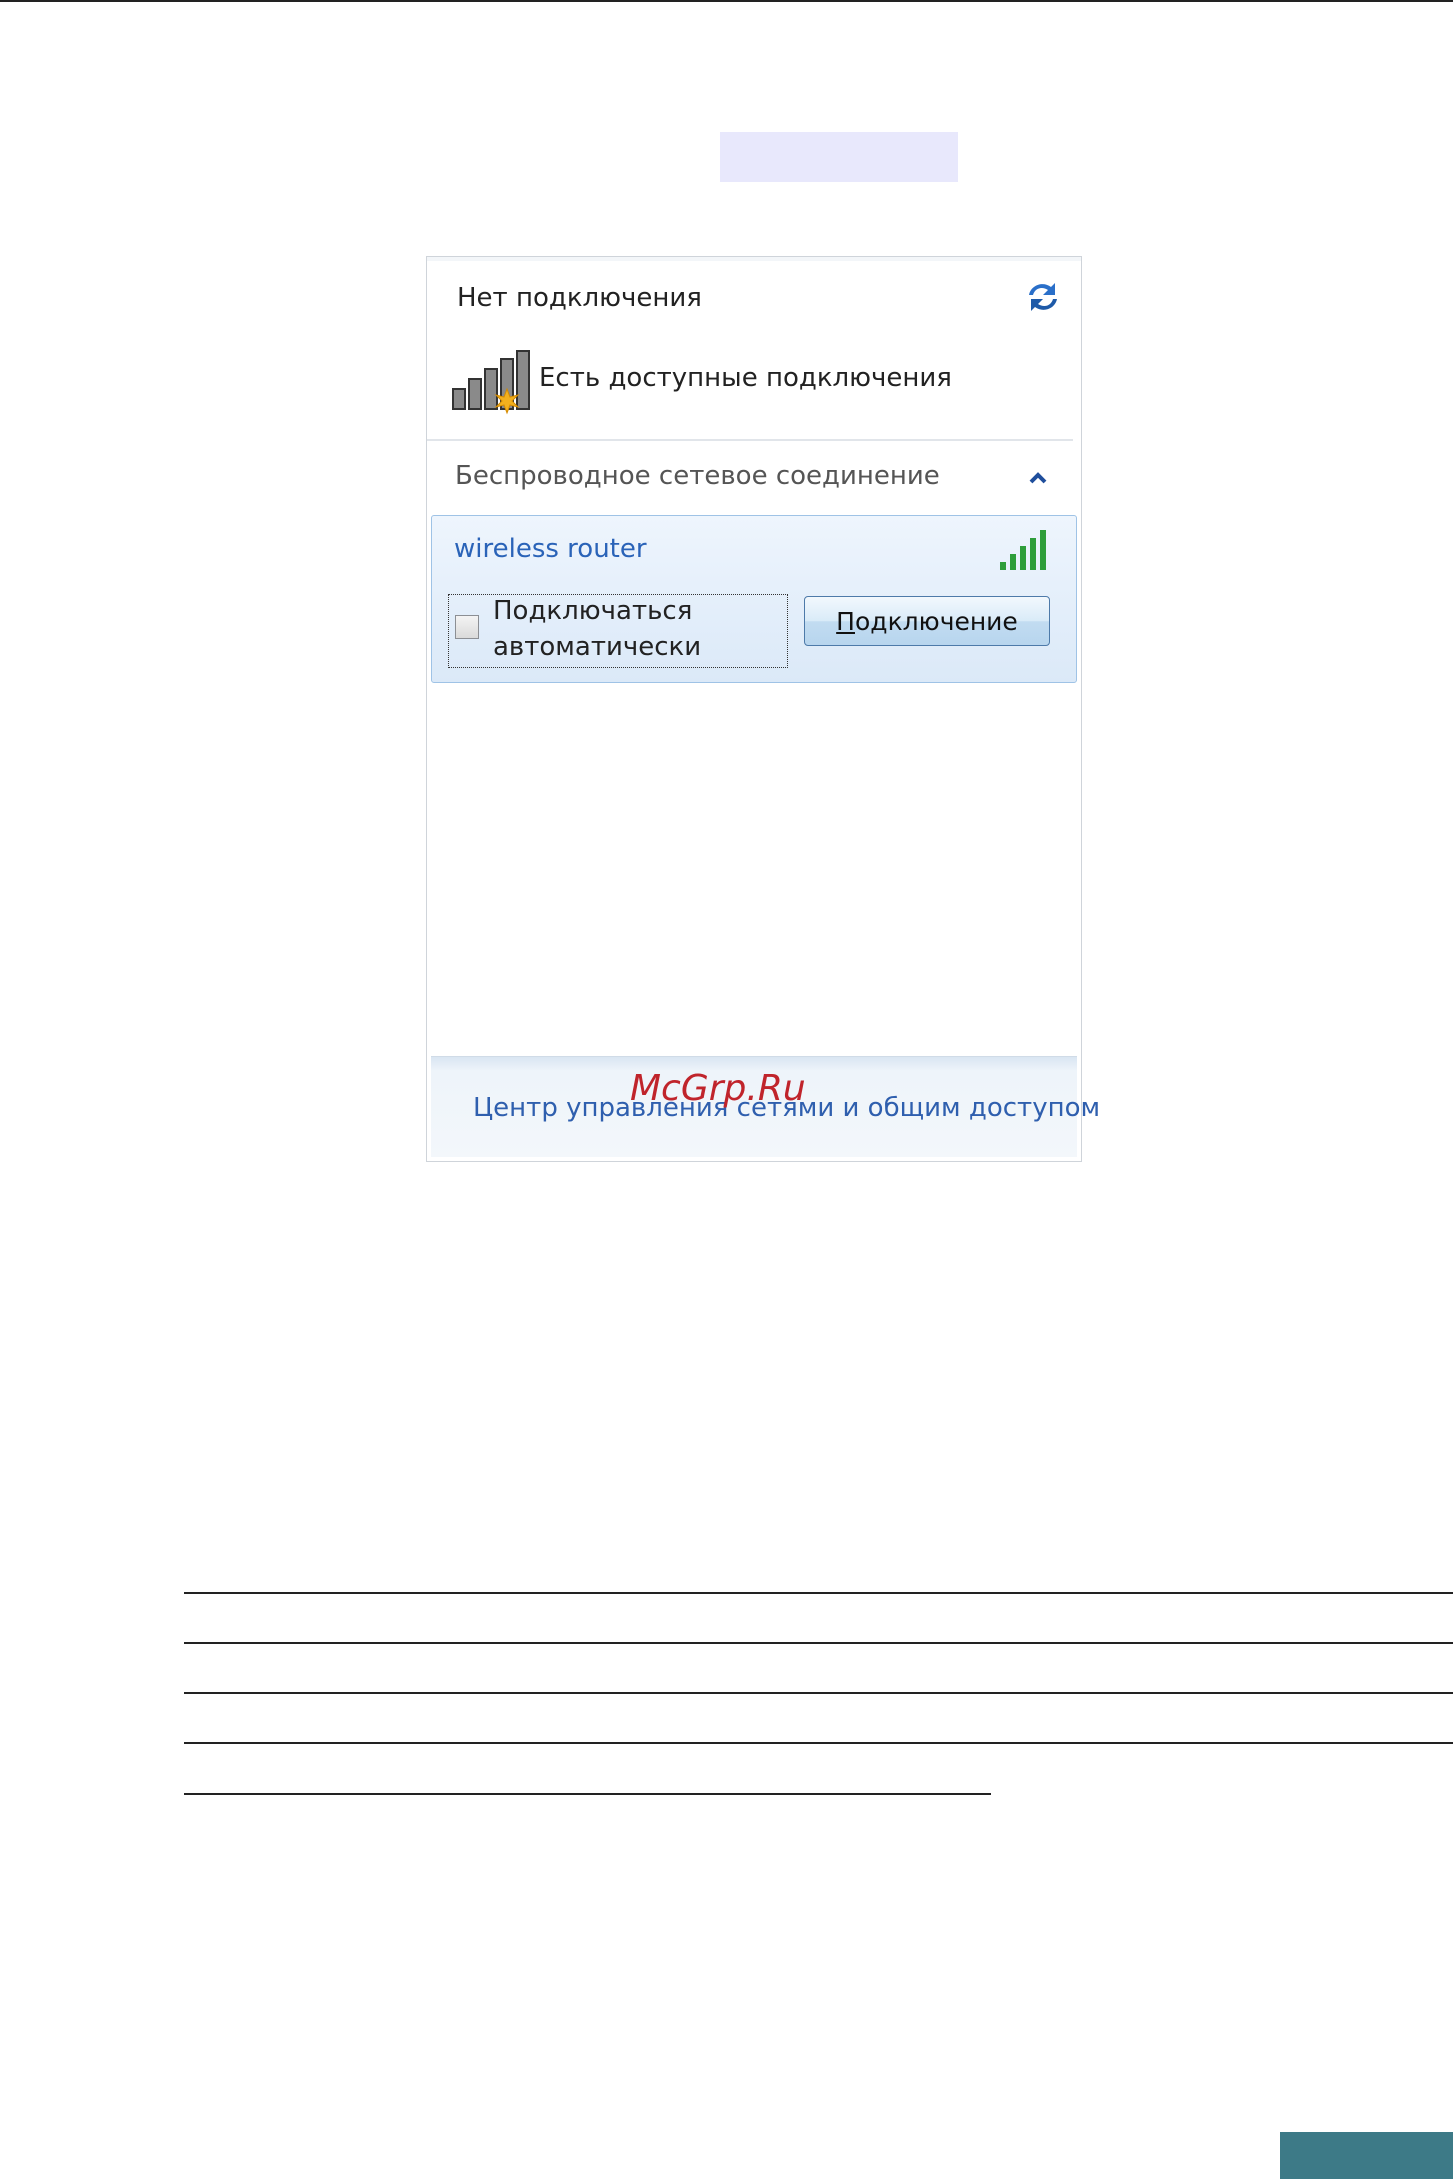 The height and width of the screenshot is (2179, 1453). I want to click on chevron-up-icon, so click(1038, 478).